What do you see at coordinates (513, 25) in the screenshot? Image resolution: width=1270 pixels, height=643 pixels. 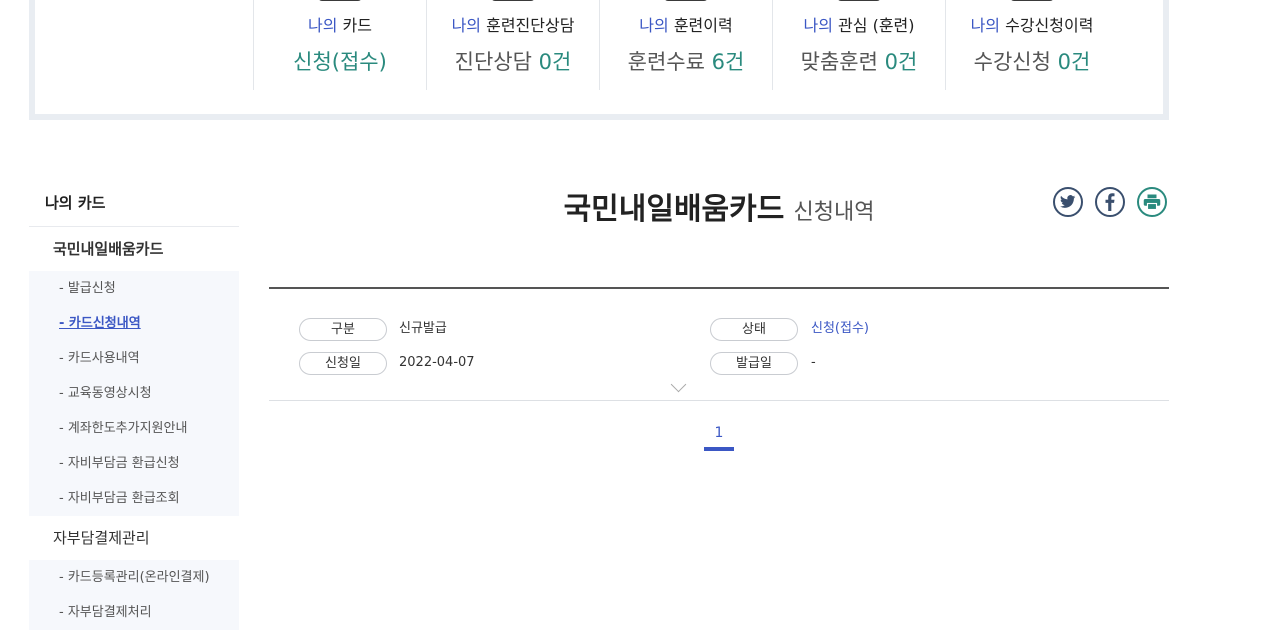 I see `summary-item-label: 나의 훈련진단상담` at bounding box center [513, 25].